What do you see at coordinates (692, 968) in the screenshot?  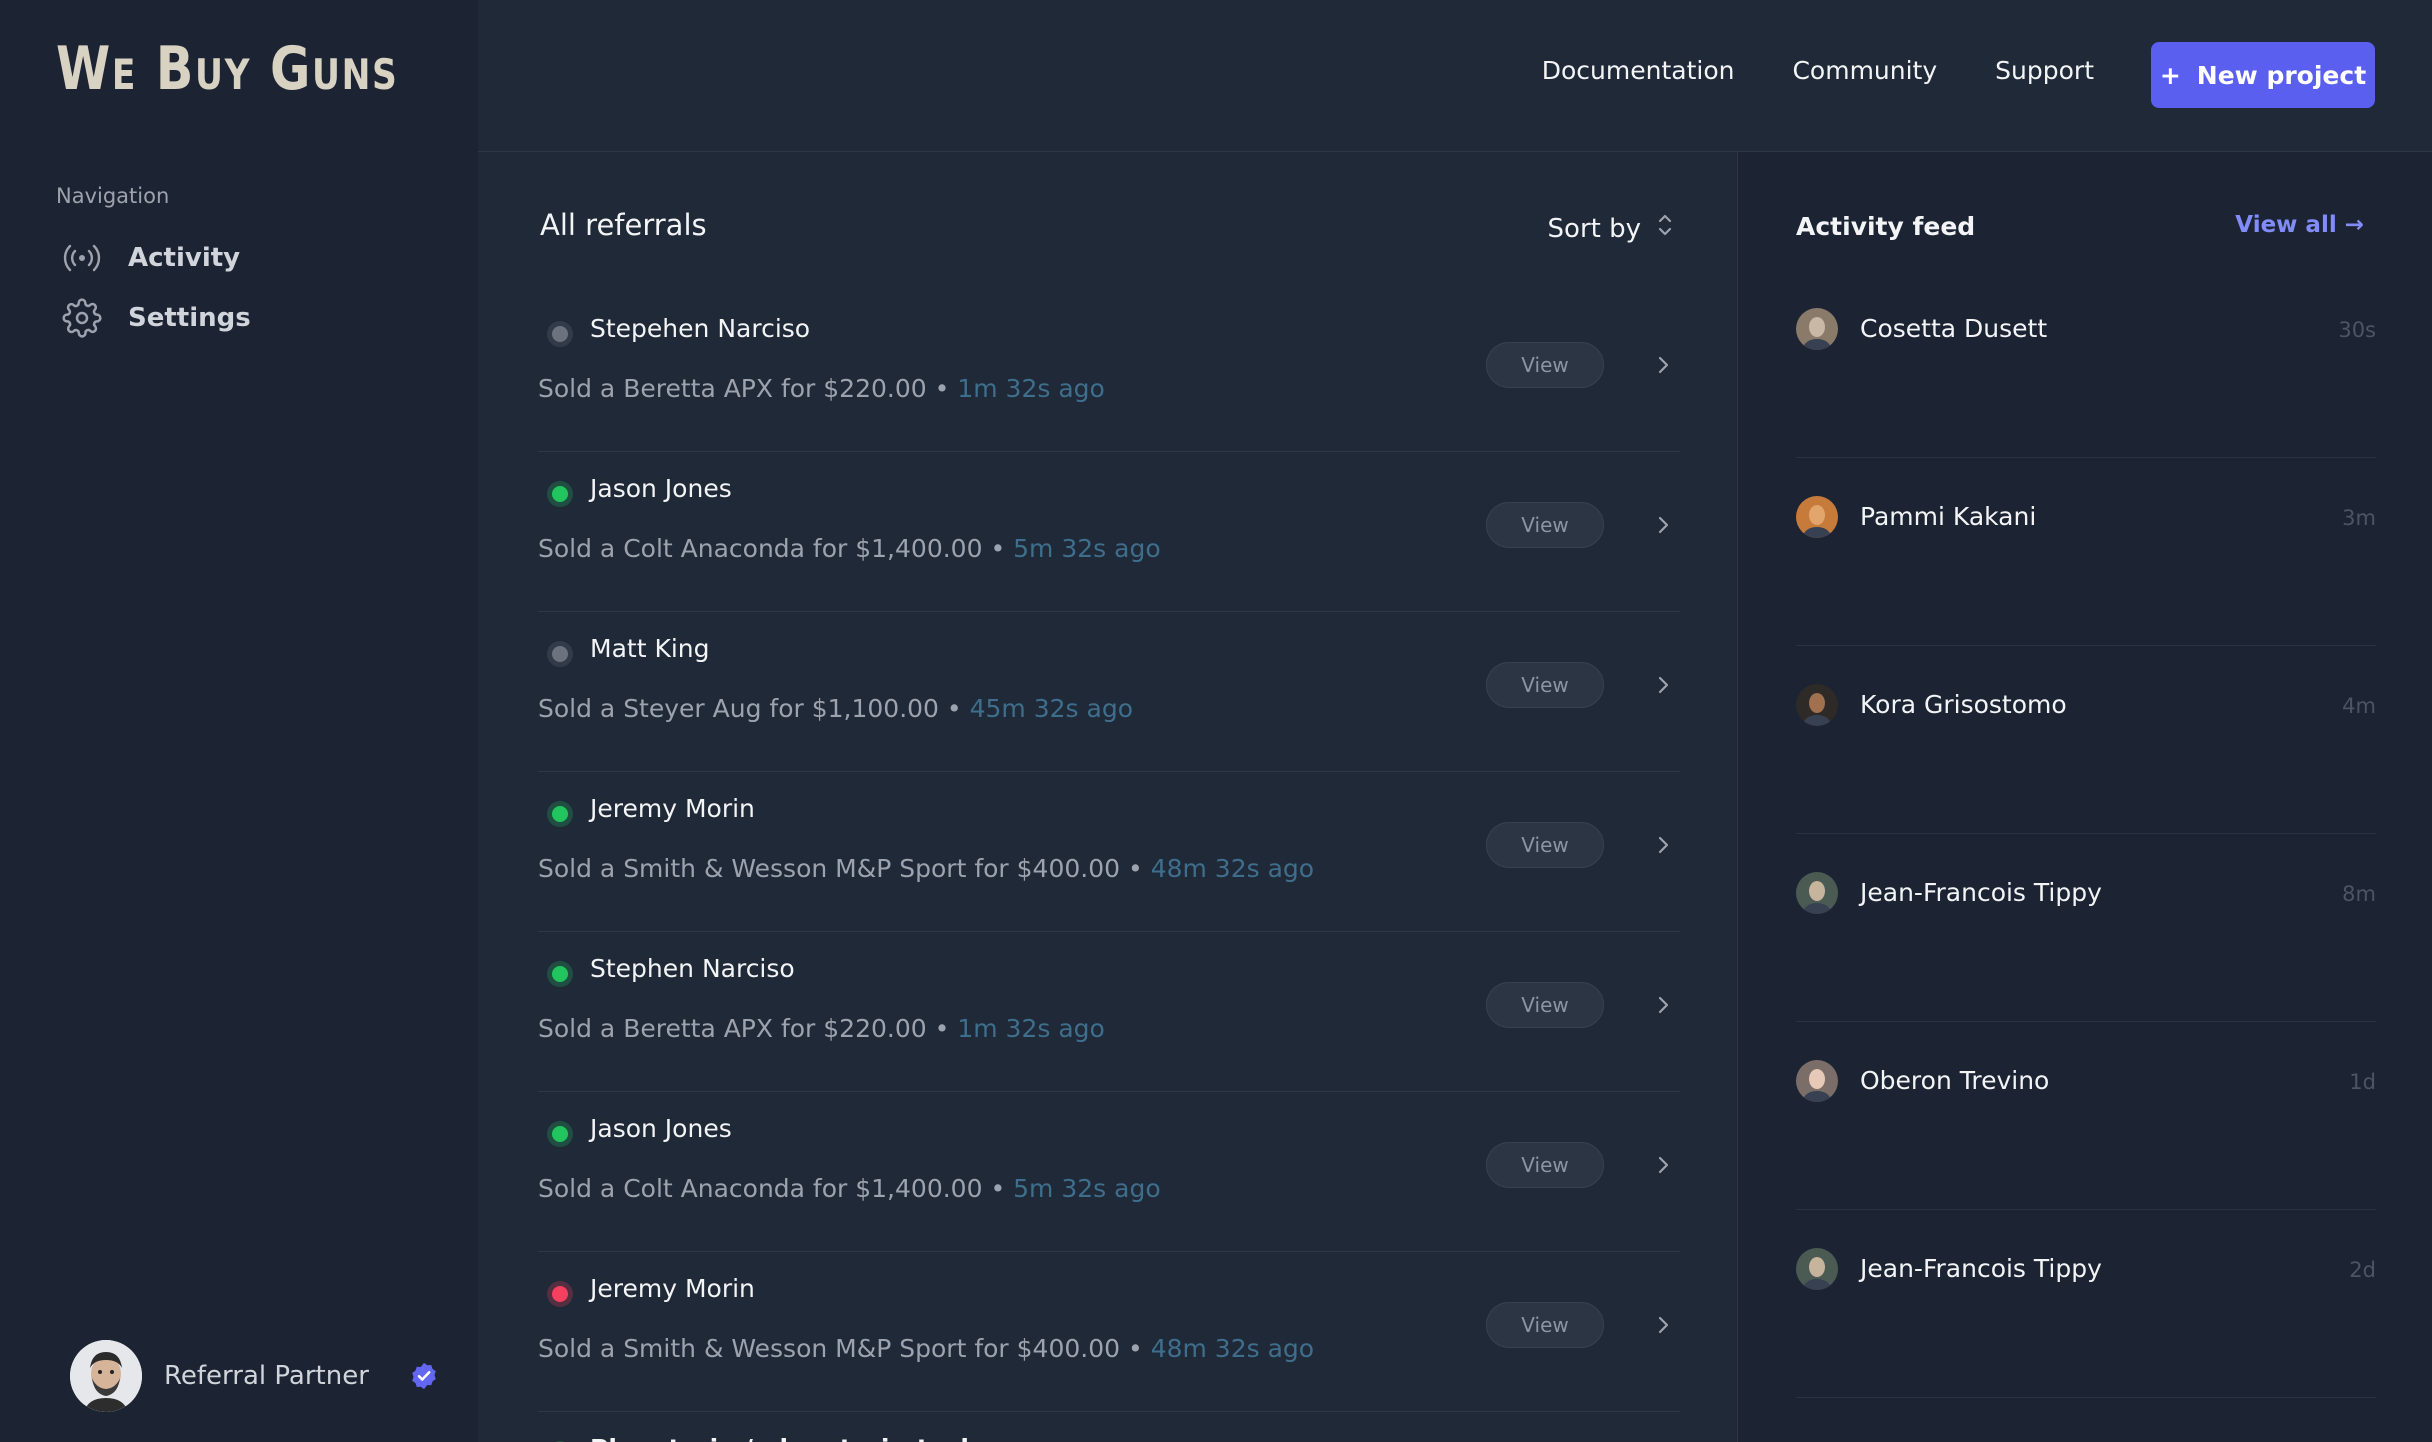 I see `referral-name: Stephen Narciso` at bounding box center [692, 968].